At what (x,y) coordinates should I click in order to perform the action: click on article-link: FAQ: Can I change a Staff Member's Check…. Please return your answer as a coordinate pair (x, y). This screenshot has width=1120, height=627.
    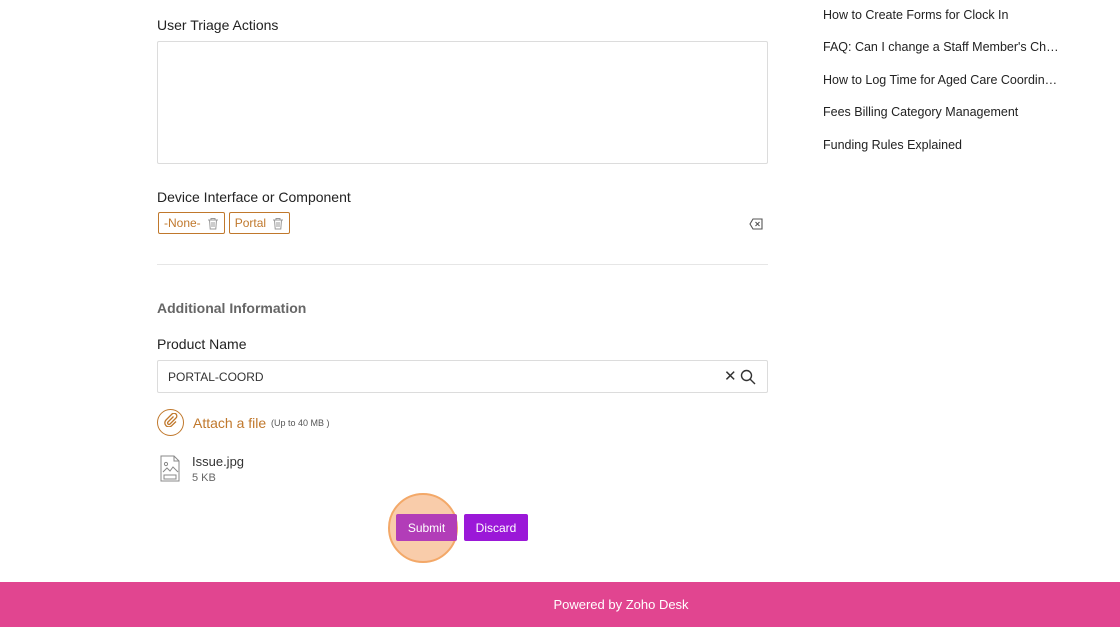
    Looking at the image, I should click on (941, 47).